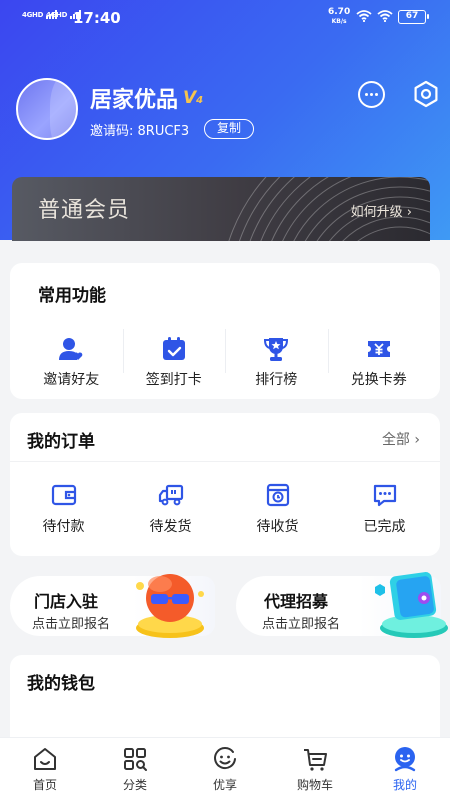 Image resolution: width=450 pixels, height=800 pixels. Describe the element at coordinates (44, 785) in the screenshot. I see `tab-label: 首页` at that location.